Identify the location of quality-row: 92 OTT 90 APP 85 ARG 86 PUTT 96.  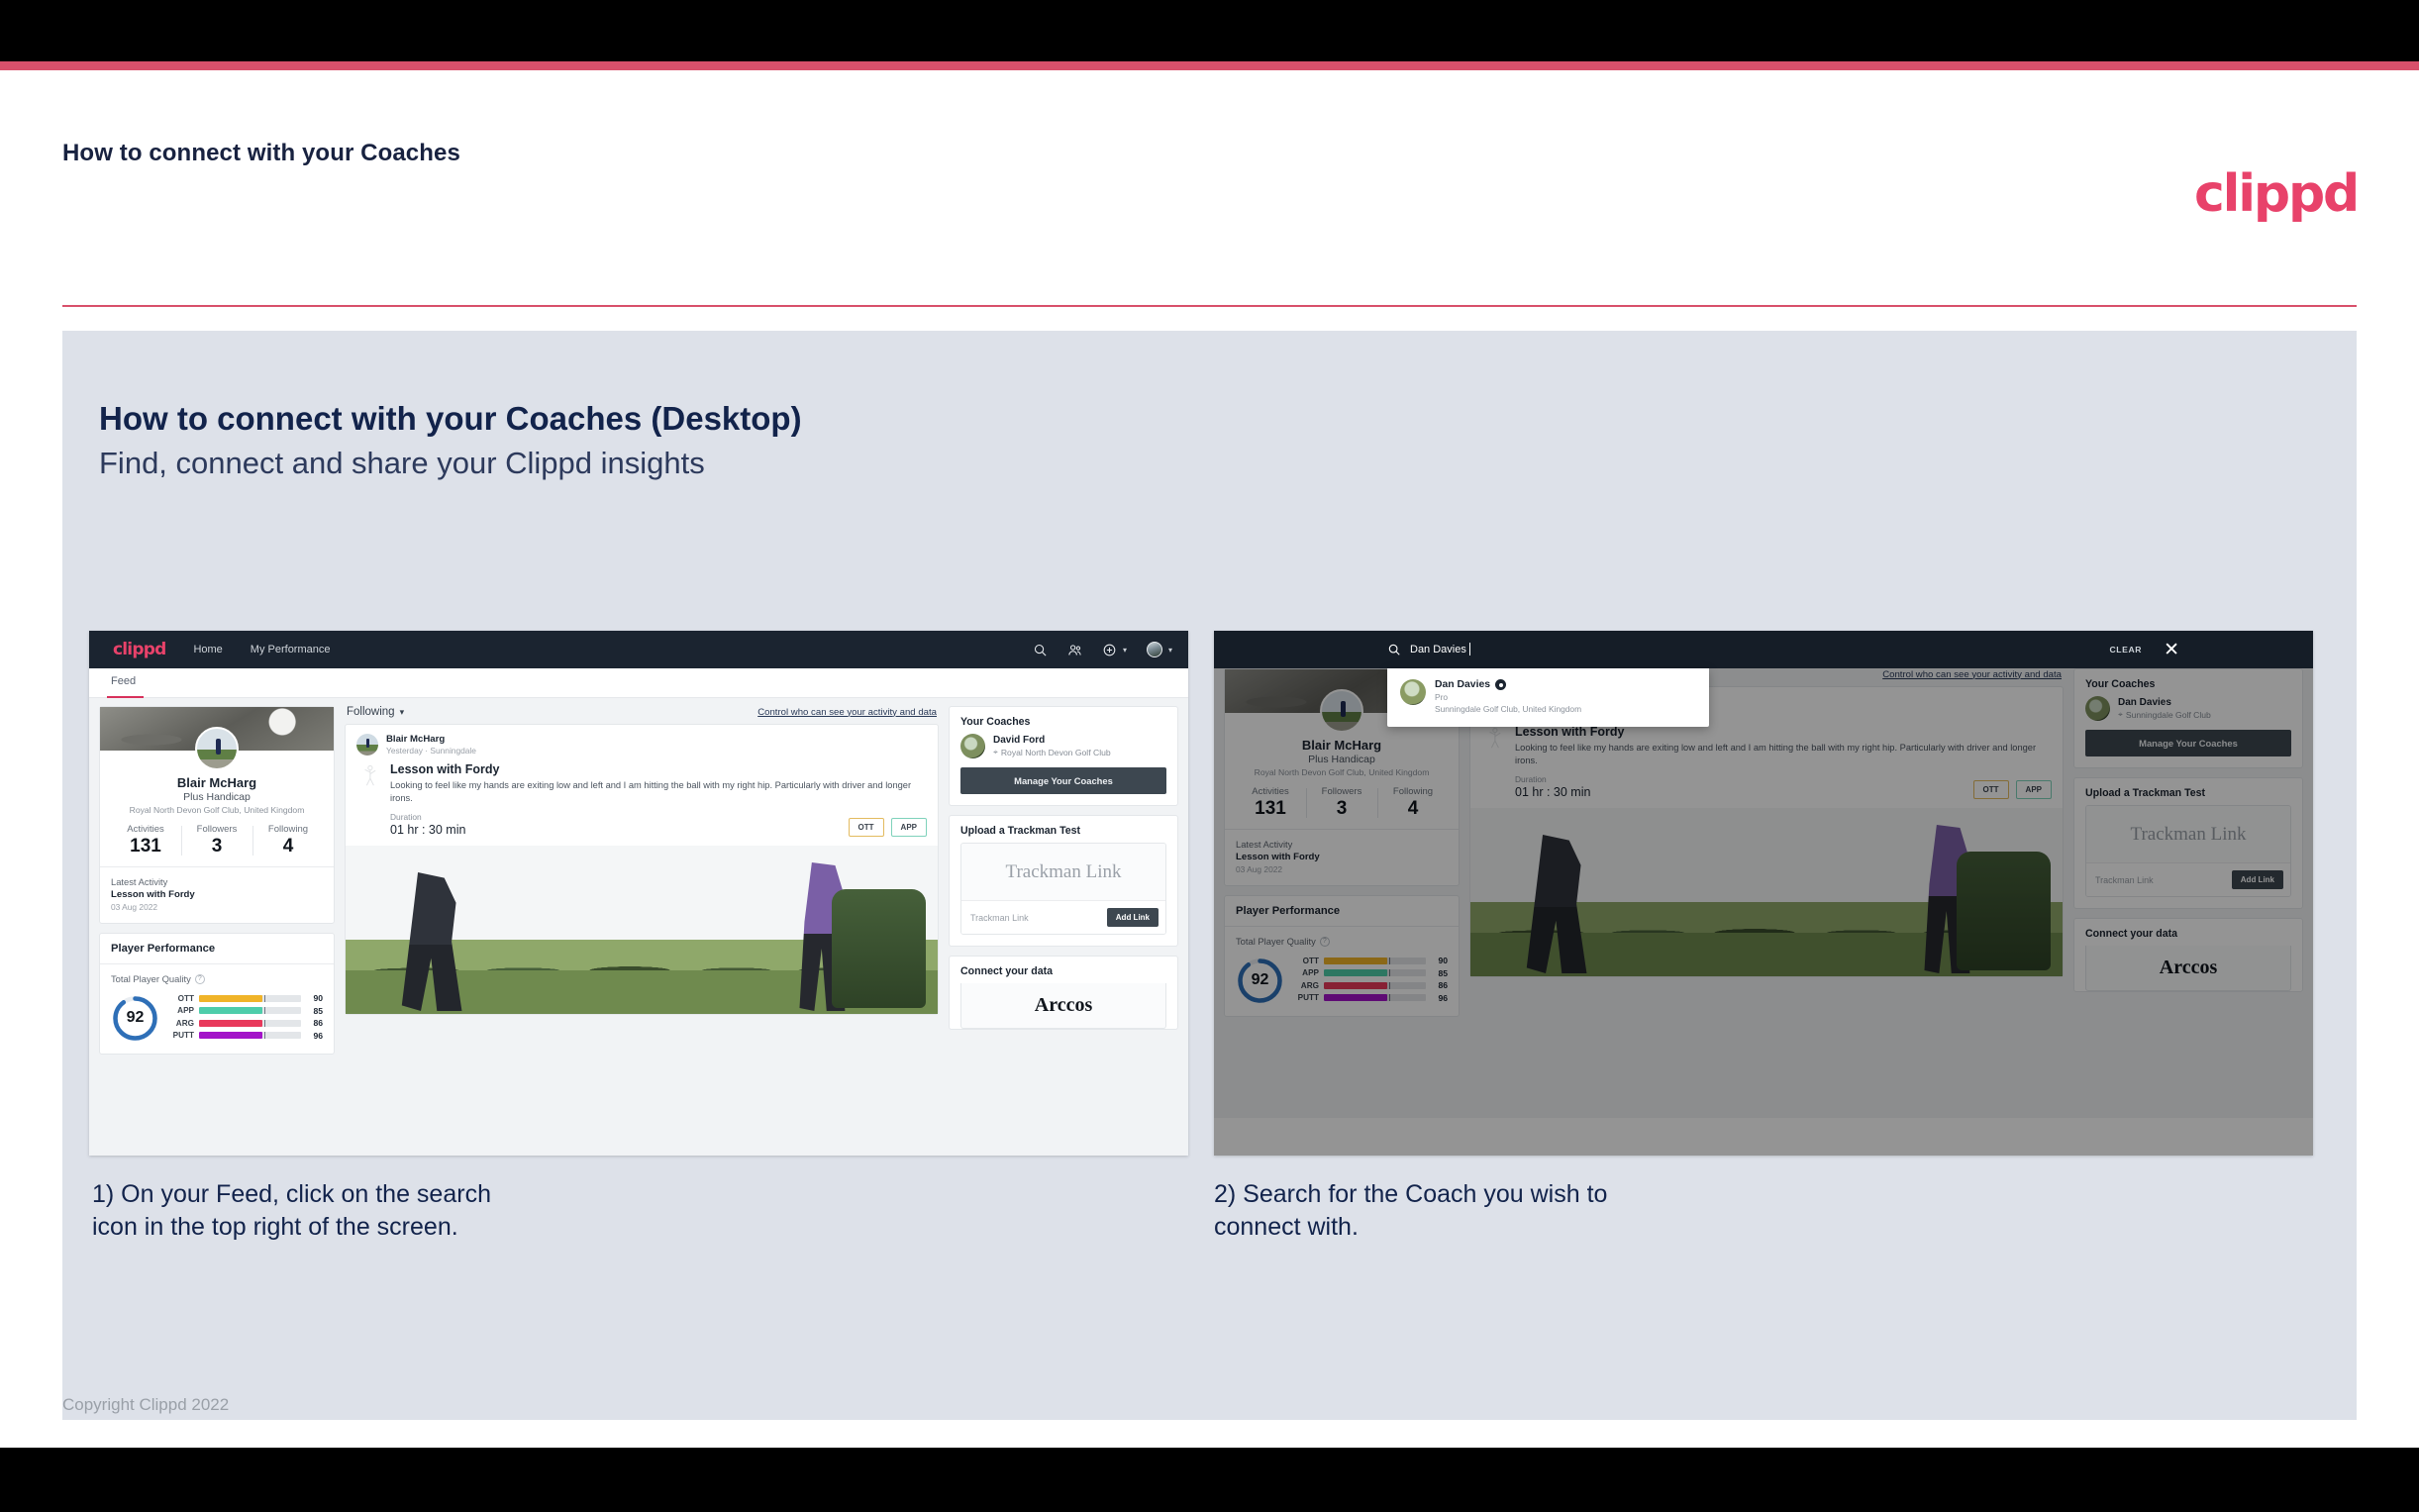
(1342, 980).